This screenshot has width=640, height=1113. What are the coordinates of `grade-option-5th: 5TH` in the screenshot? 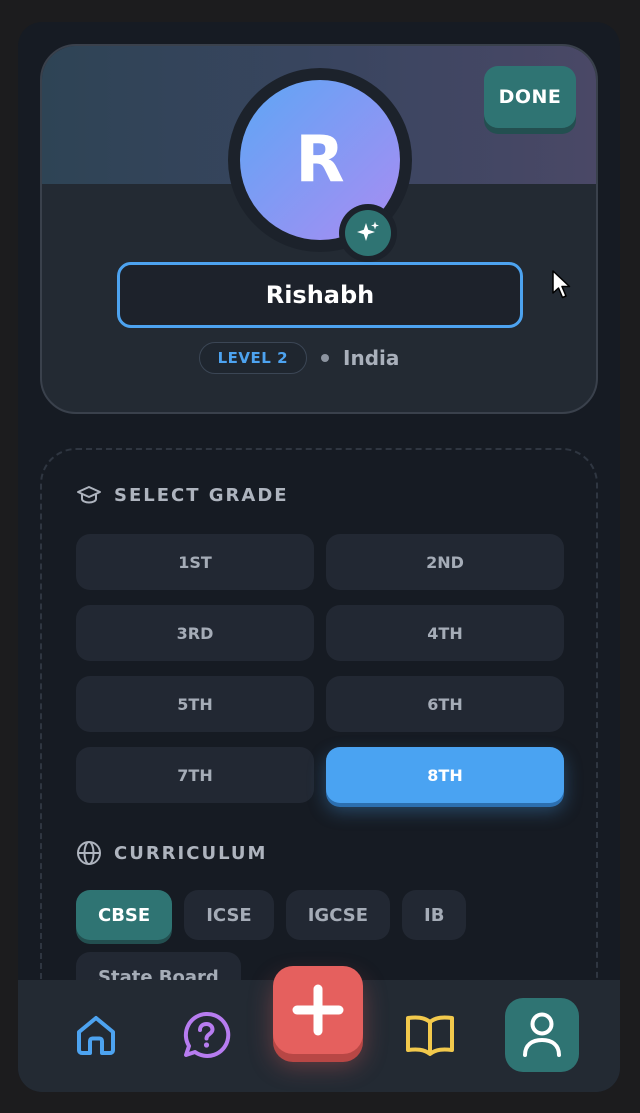 It's located at (195, 704).